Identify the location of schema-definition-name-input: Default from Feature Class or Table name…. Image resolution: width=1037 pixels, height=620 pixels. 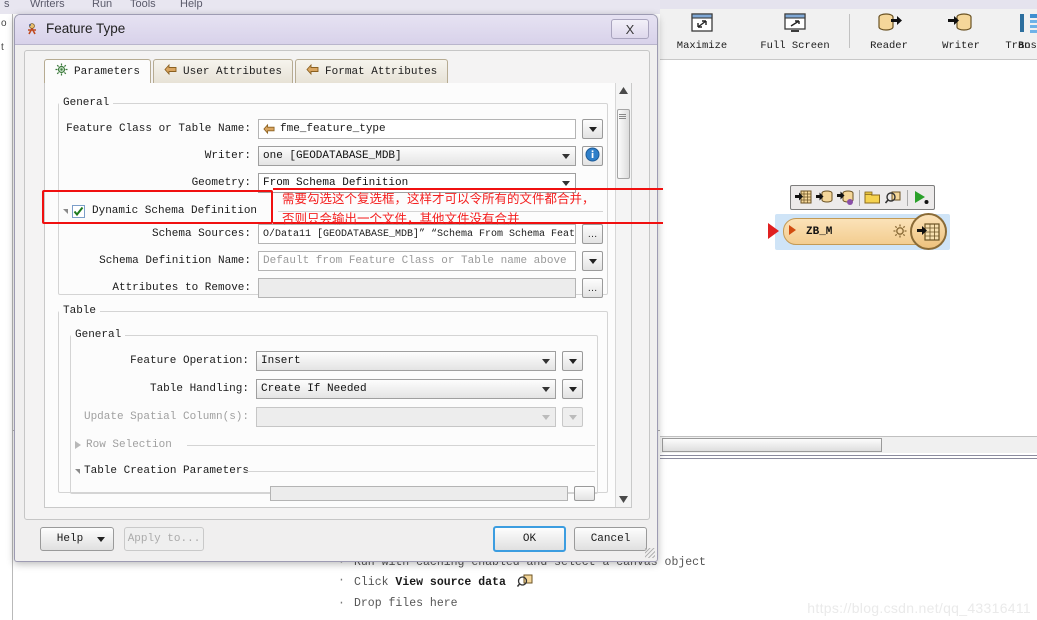
(417, 261).